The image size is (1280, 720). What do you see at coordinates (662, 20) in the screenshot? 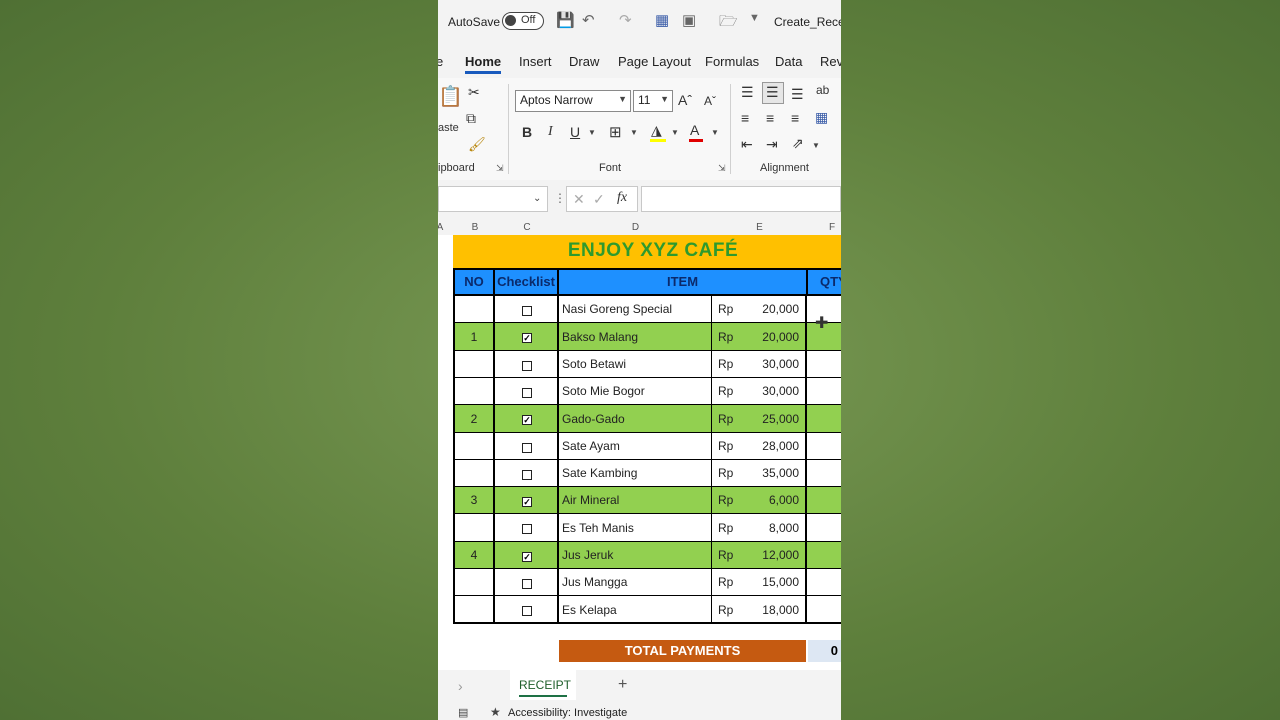
I see `form-icon: ▦` at bounding box center [662, 20].